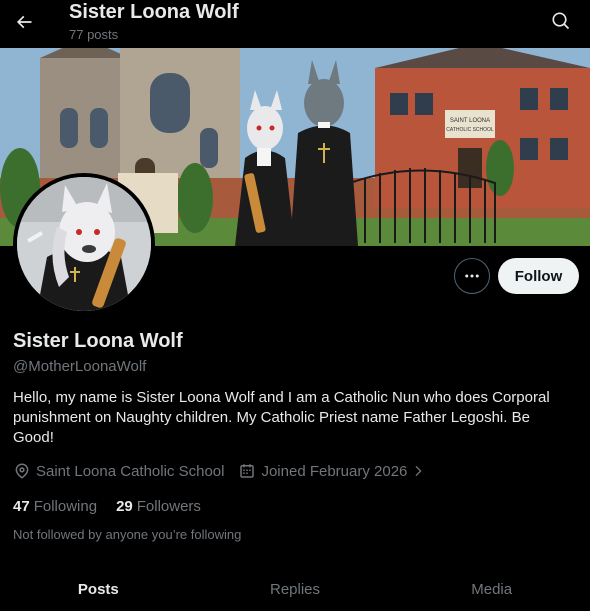  I want to click on back-button, so click(24, 22).